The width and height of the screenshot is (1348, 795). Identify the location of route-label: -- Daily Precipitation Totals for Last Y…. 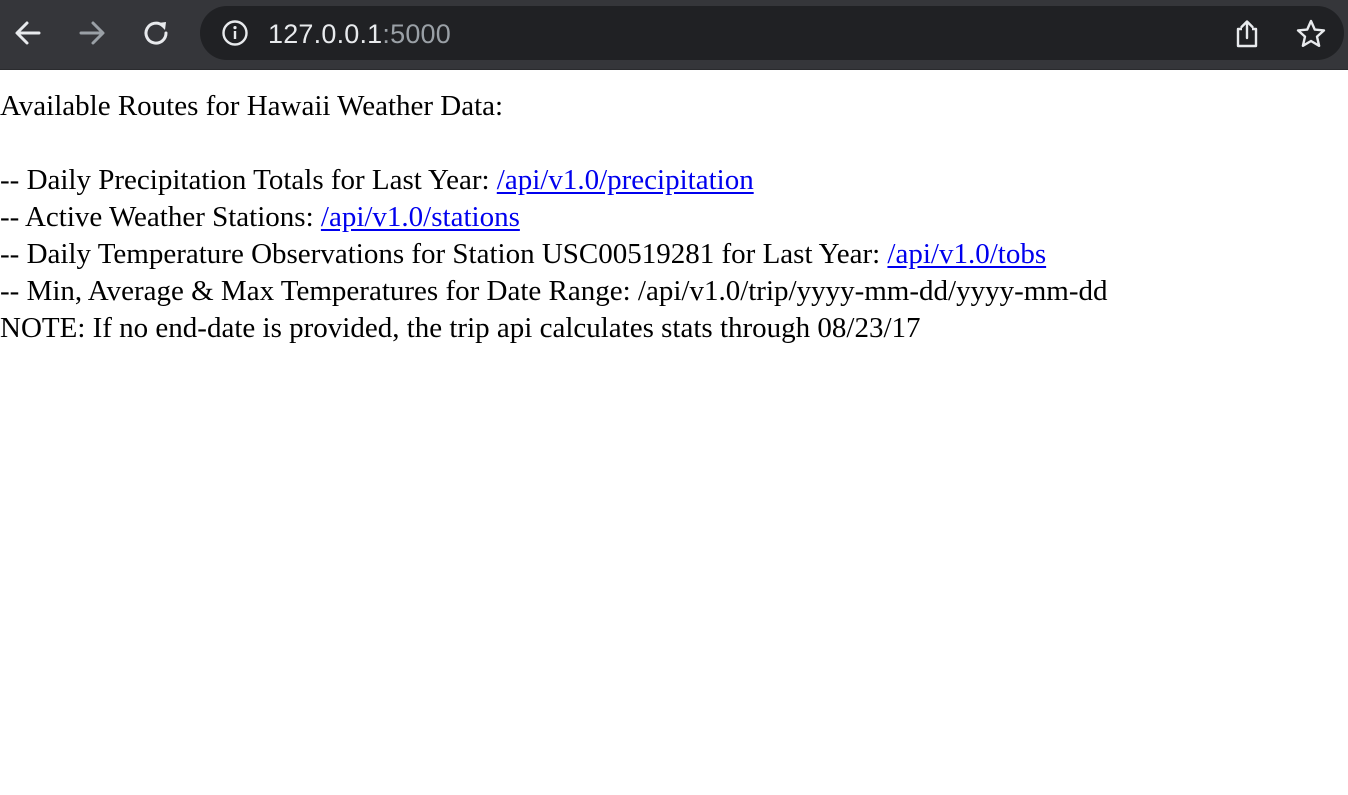
(248, 180).